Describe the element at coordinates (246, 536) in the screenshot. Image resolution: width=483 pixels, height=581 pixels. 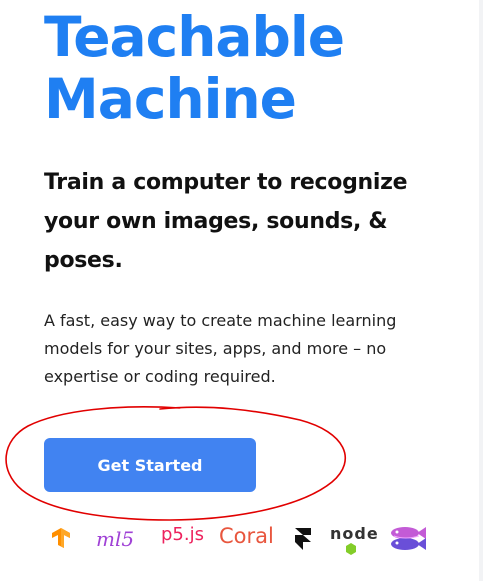
I see `coral-logo: Coral` at that location.